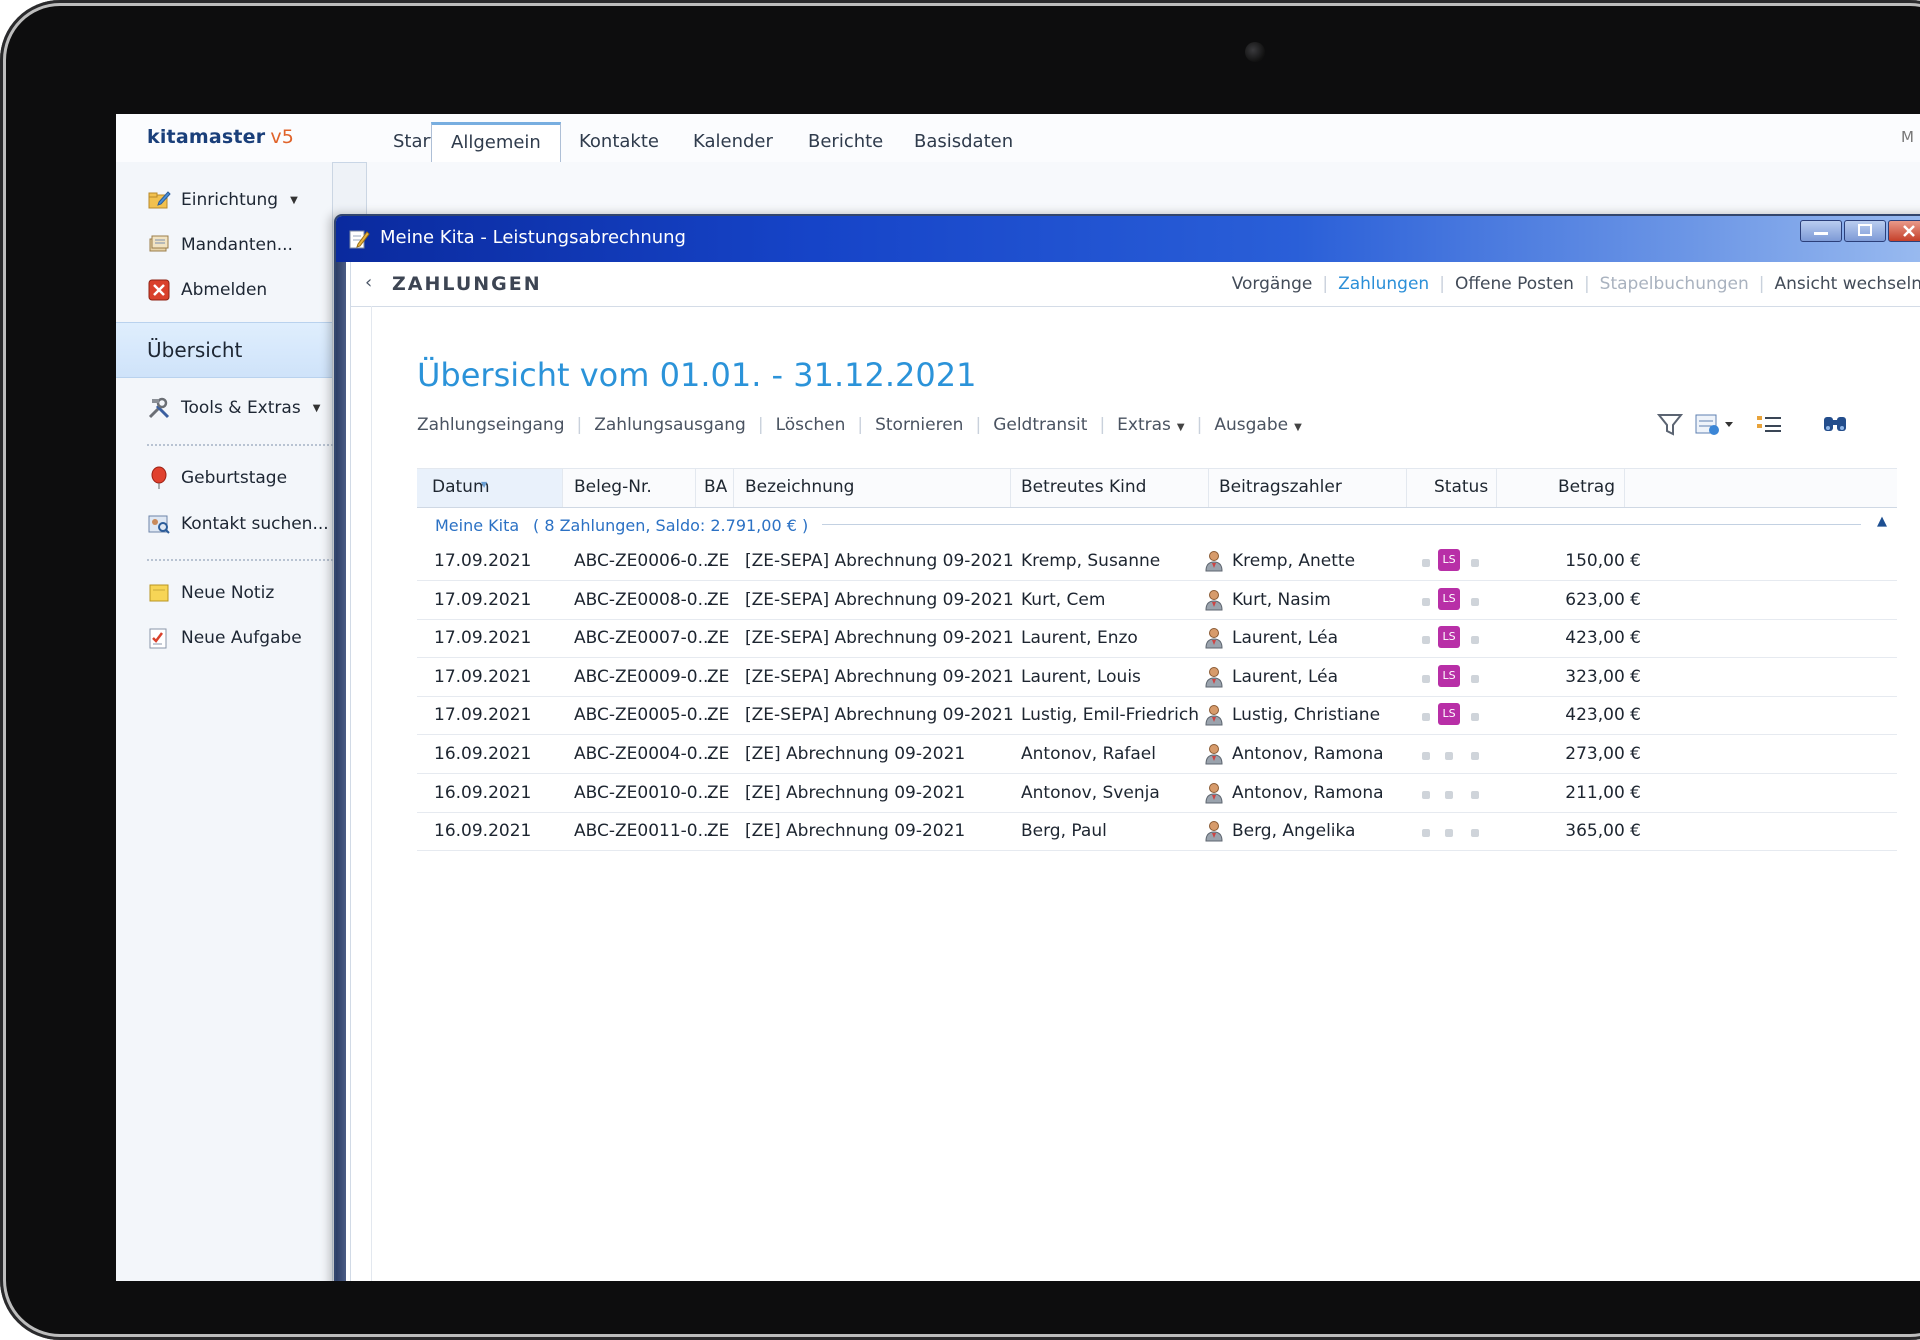  I want to click on nav-tools-extras: Tools & Extras ▼, so click(233, 408).